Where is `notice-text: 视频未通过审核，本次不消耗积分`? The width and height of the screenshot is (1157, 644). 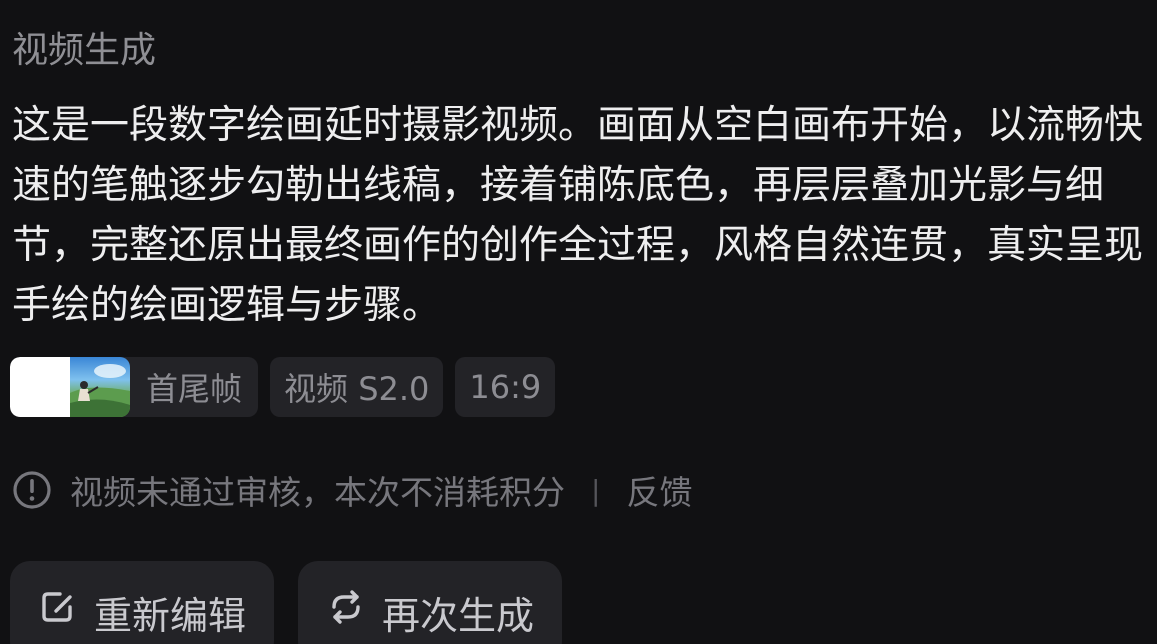
notice-text: 视频未通过审核，本次不消耗积分 is located at coordinates (317, 492).